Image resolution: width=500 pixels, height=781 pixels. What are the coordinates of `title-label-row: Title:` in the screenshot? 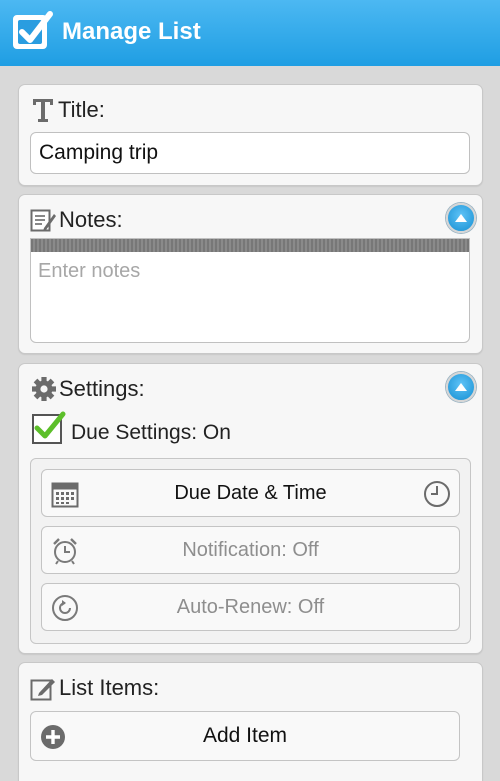 It's located at (68, 110).